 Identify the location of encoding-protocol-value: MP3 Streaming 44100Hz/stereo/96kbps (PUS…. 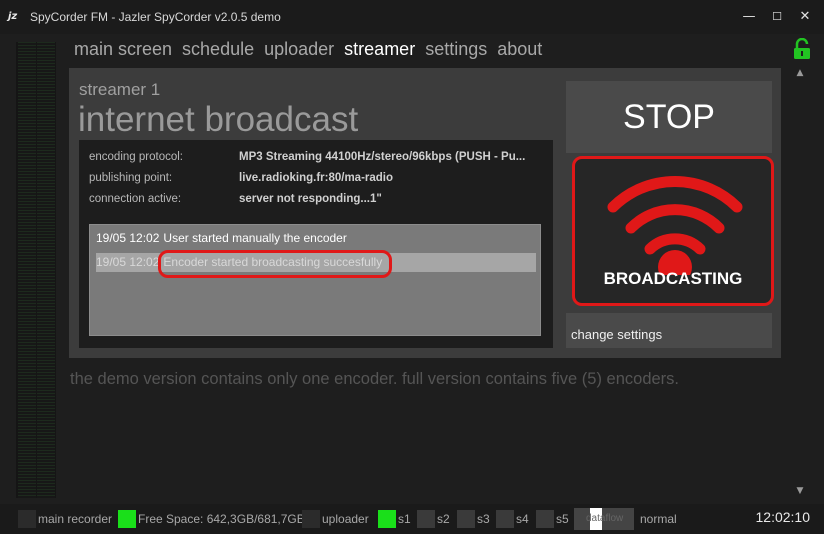
(382, 157).